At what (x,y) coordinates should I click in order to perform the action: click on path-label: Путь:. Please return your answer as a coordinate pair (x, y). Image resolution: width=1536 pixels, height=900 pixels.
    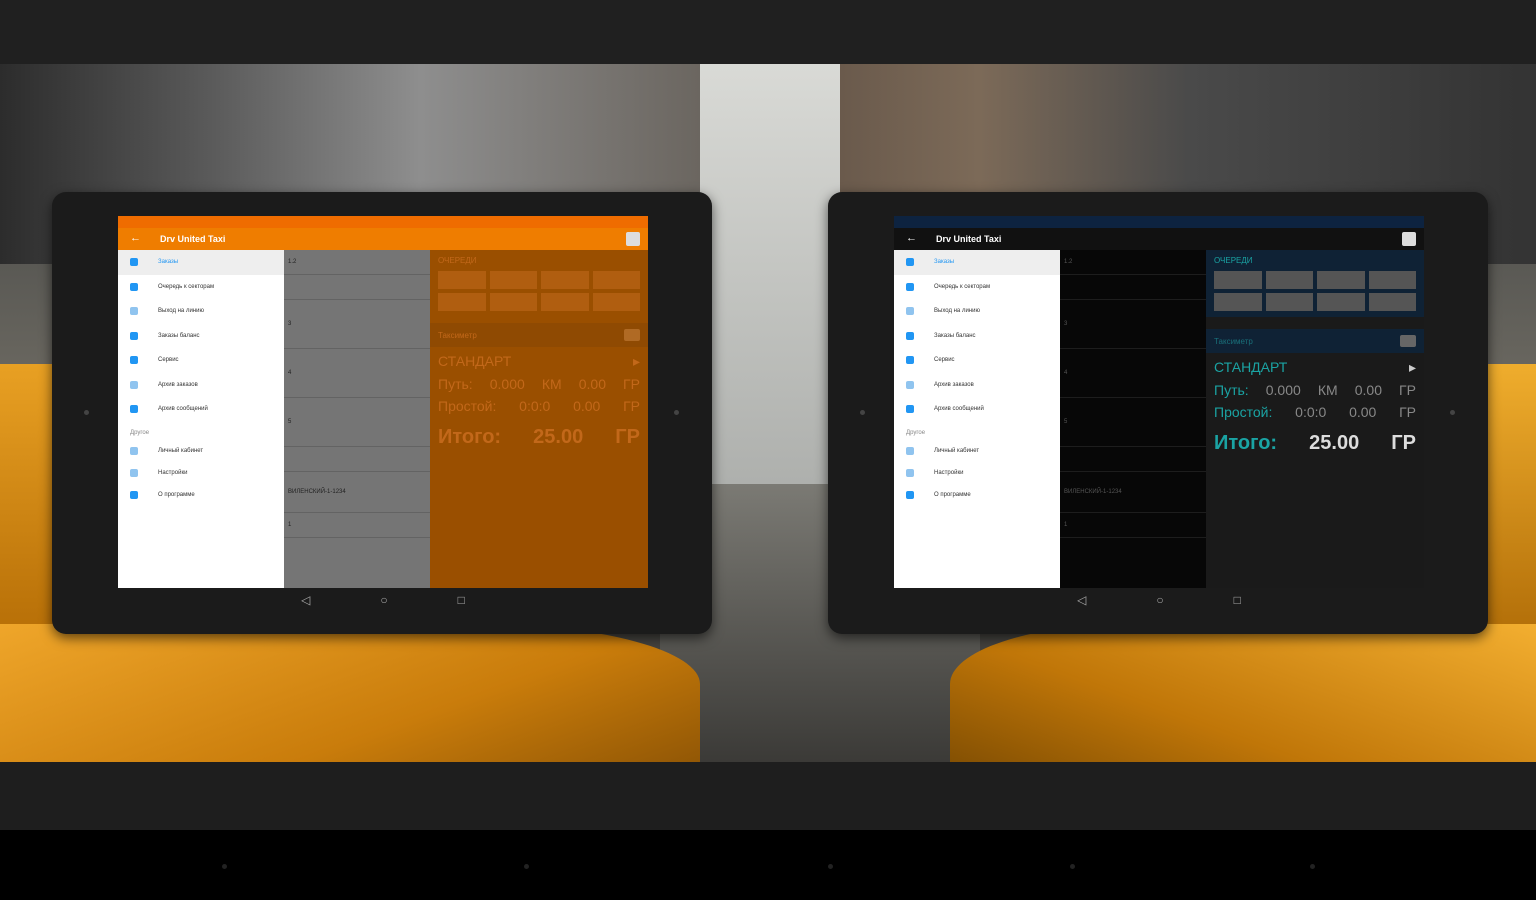
    Looking at the image, I should click on (1231, 390).